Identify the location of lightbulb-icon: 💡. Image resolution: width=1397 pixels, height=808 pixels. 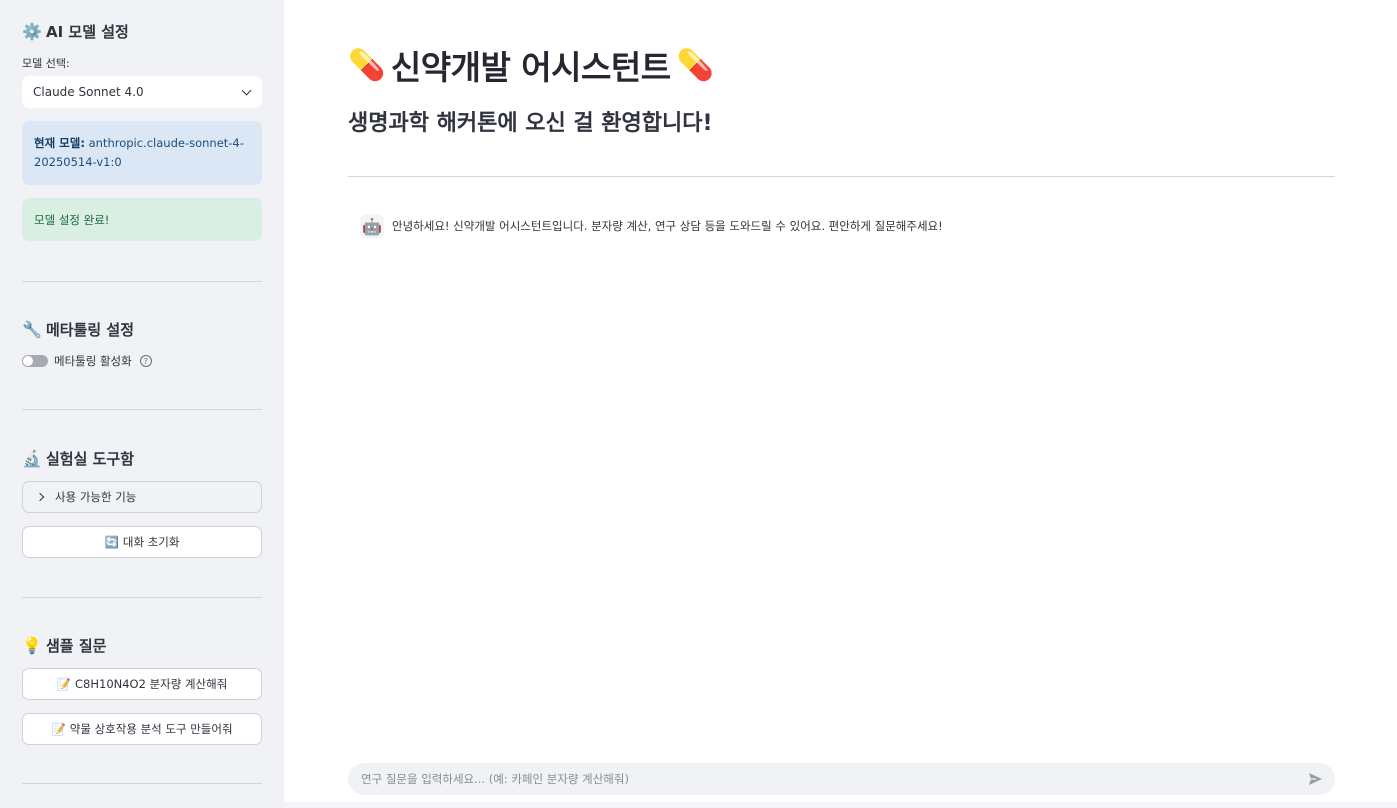
(32, 645).